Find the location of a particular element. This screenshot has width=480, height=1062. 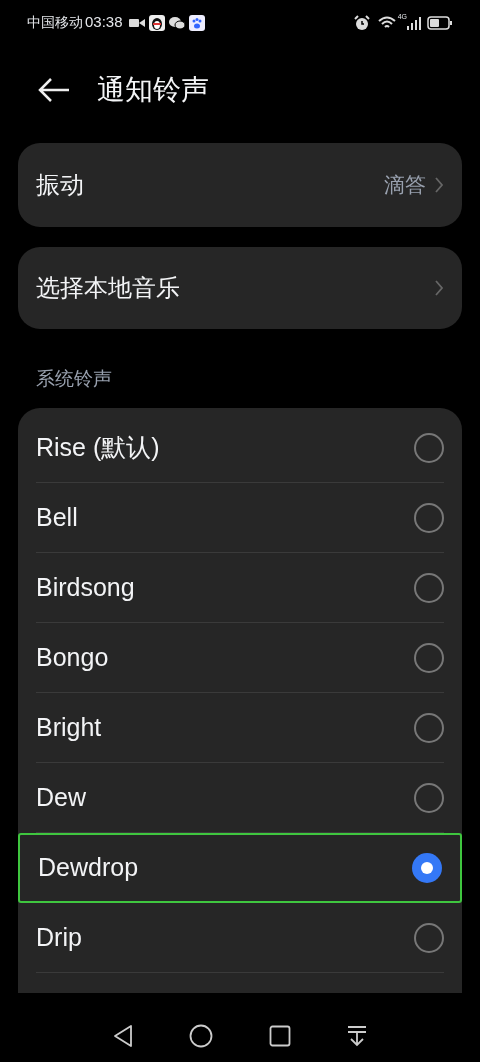

ringtone-name: Rise (默认) is located at coordinates (98, 447).